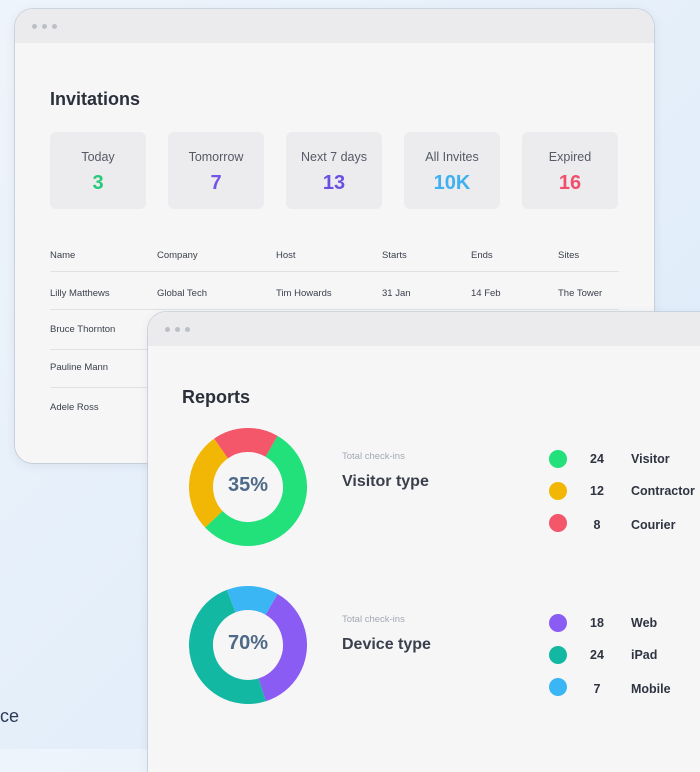 The width and height of the screenshot is (700, 772). What do you see at coordinates (570, 183) in the screenshot?
I see `stat-value: 16` at bounding box center [570, 183].